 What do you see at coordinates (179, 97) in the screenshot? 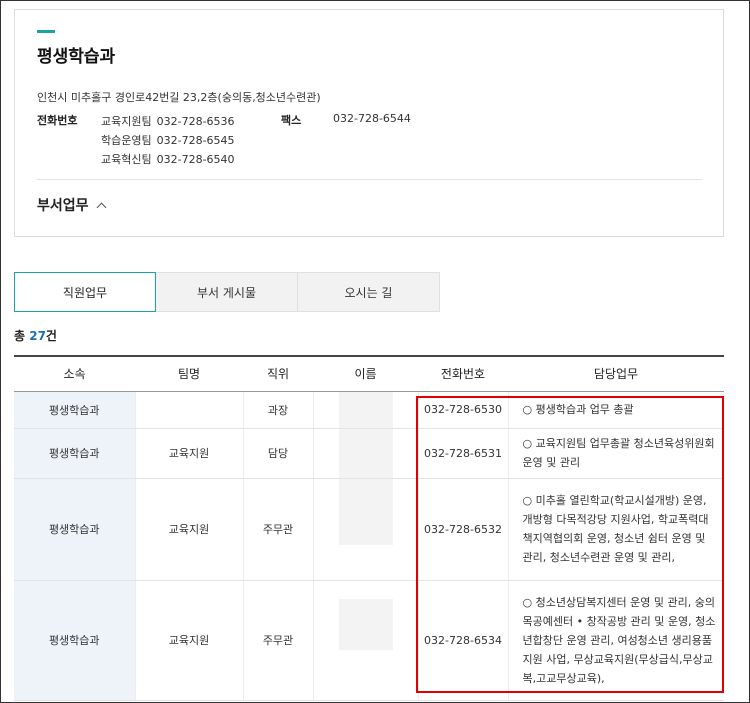
I see `department-address: 인천시 미추홀구 경인로42번길 23,2층(숭의동,청소년수련관)` at bounding box center [179, 97].